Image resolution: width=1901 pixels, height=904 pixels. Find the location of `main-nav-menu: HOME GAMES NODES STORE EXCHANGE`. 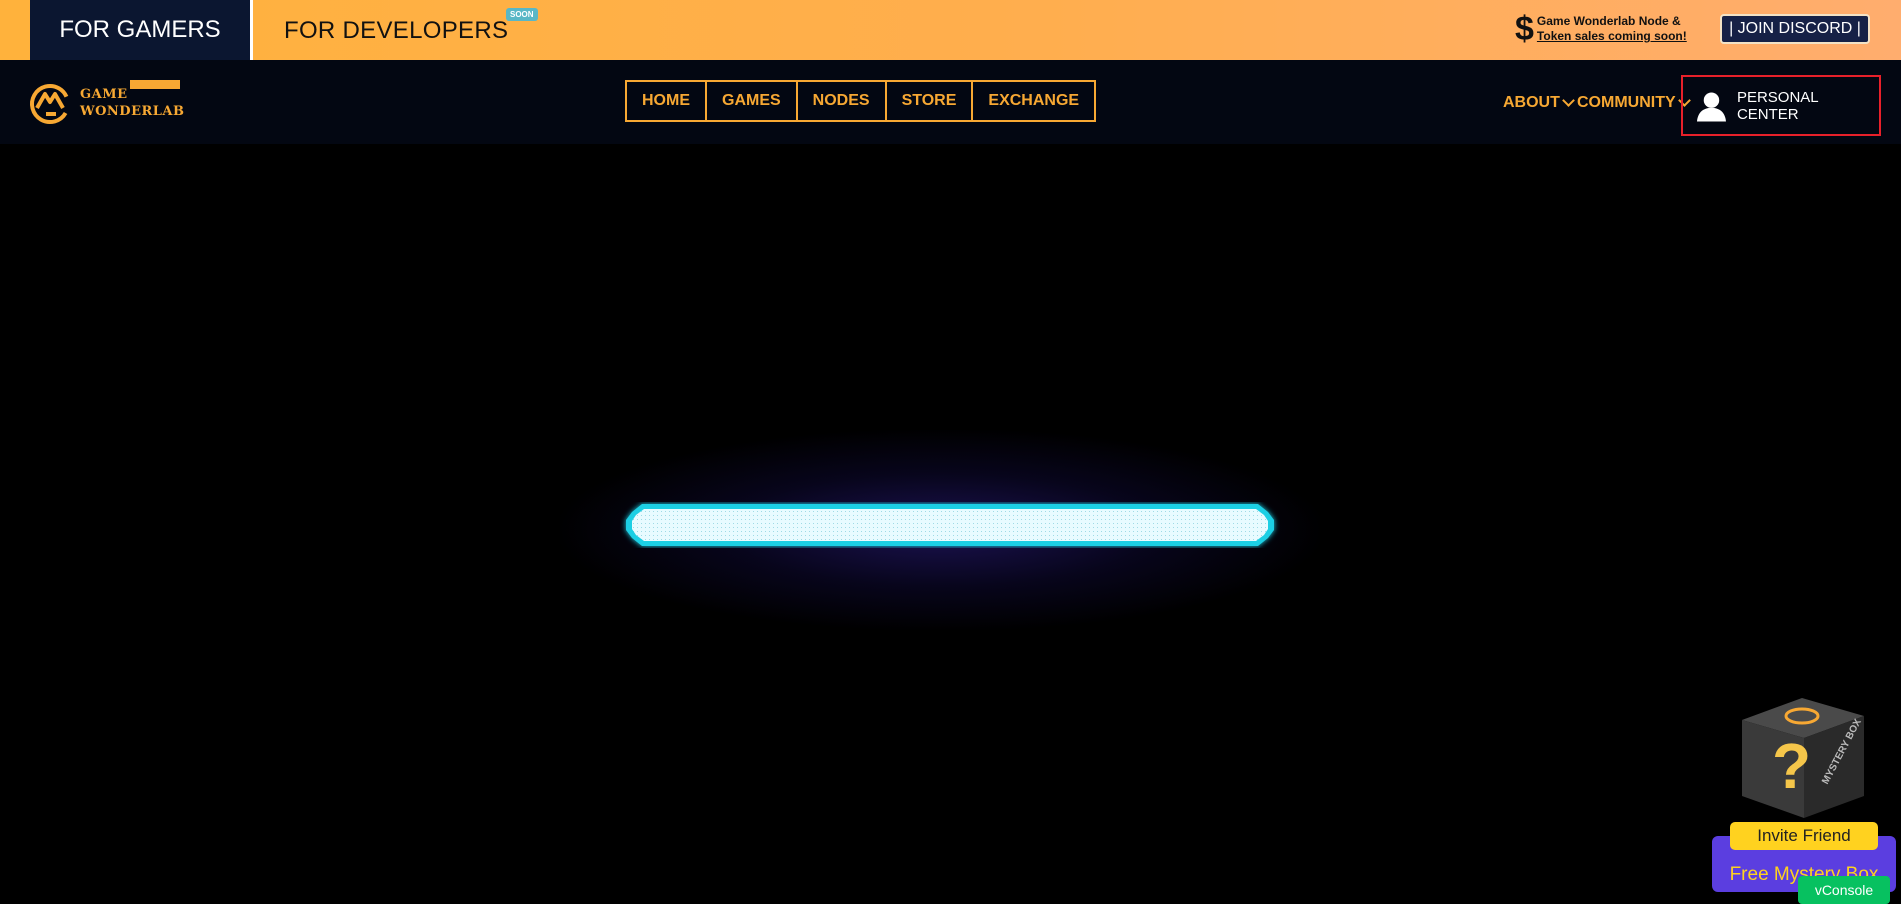

main-nav-menu: HOME GAMES NODES STORE EXCHANGE is located at coordinates (861, 101).